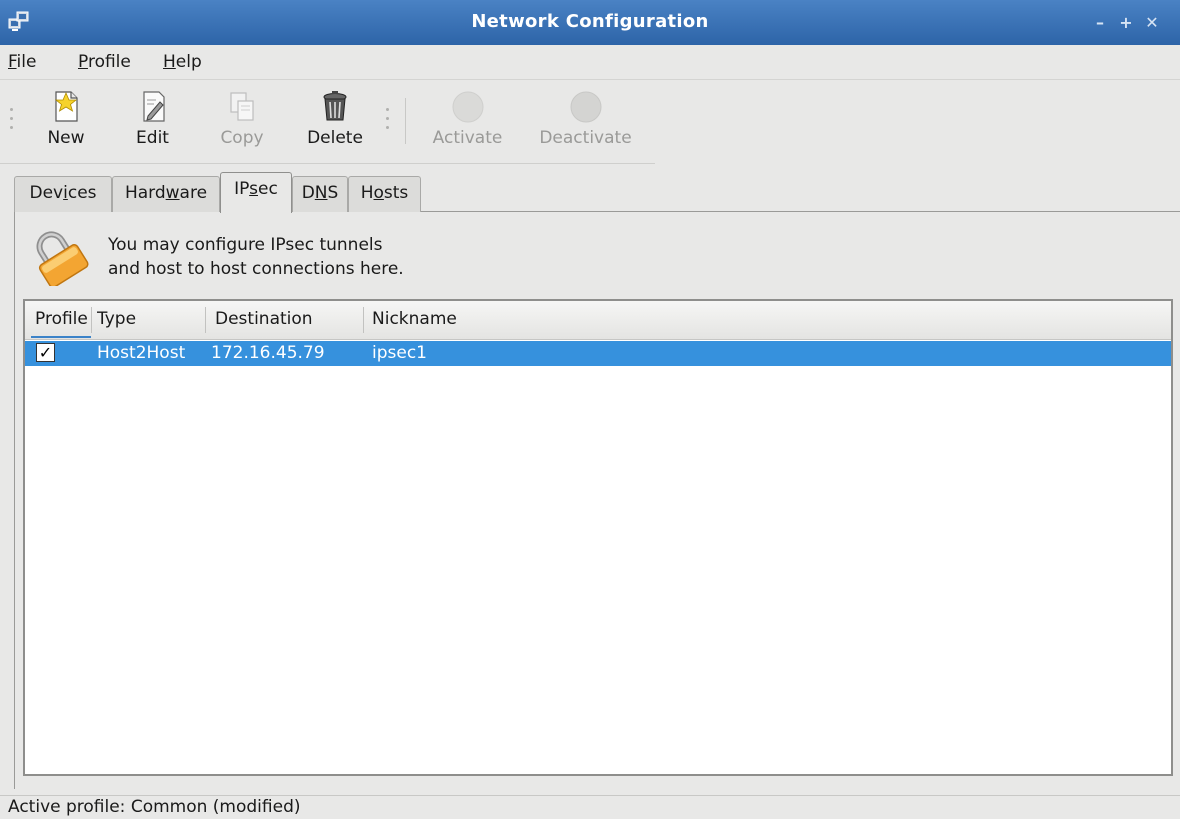 The width and height of the screenshot is (1180, 819). I want to click on window-title: Network Configuration, so click(590, 21).